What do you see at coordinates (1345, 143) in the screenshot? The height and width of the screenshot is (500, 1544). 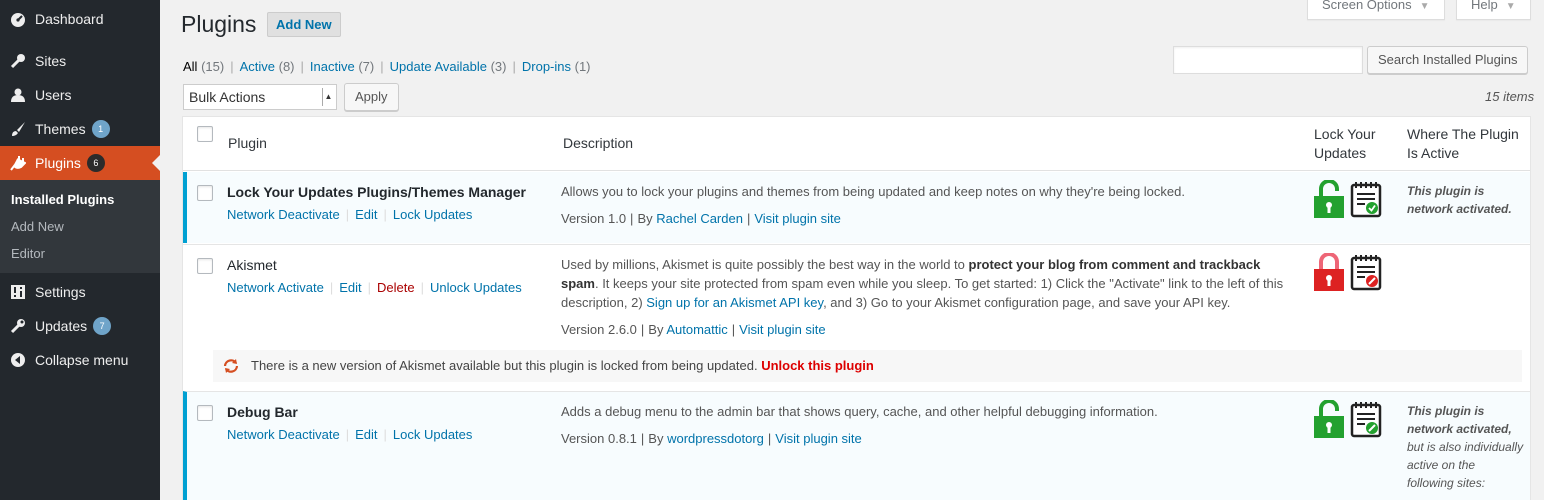 I see `column-header-lock-updates: Lock Your Updates` at bounding box center [1345, 143].